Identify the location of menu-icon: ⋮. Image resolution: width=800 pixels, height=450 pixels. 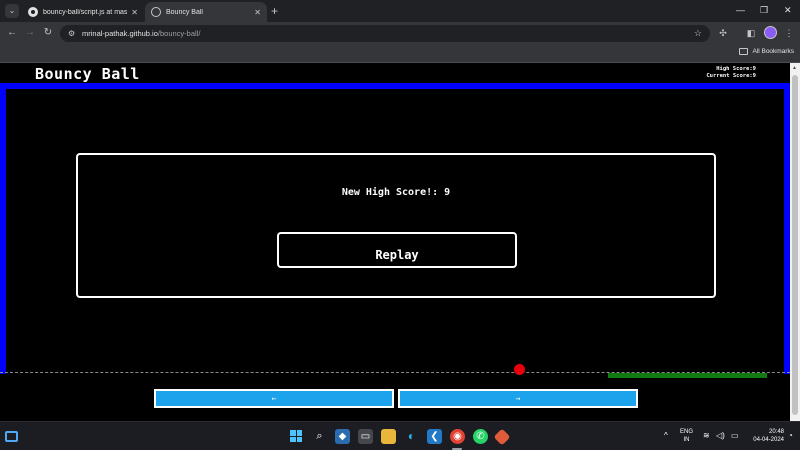
(789, 33).